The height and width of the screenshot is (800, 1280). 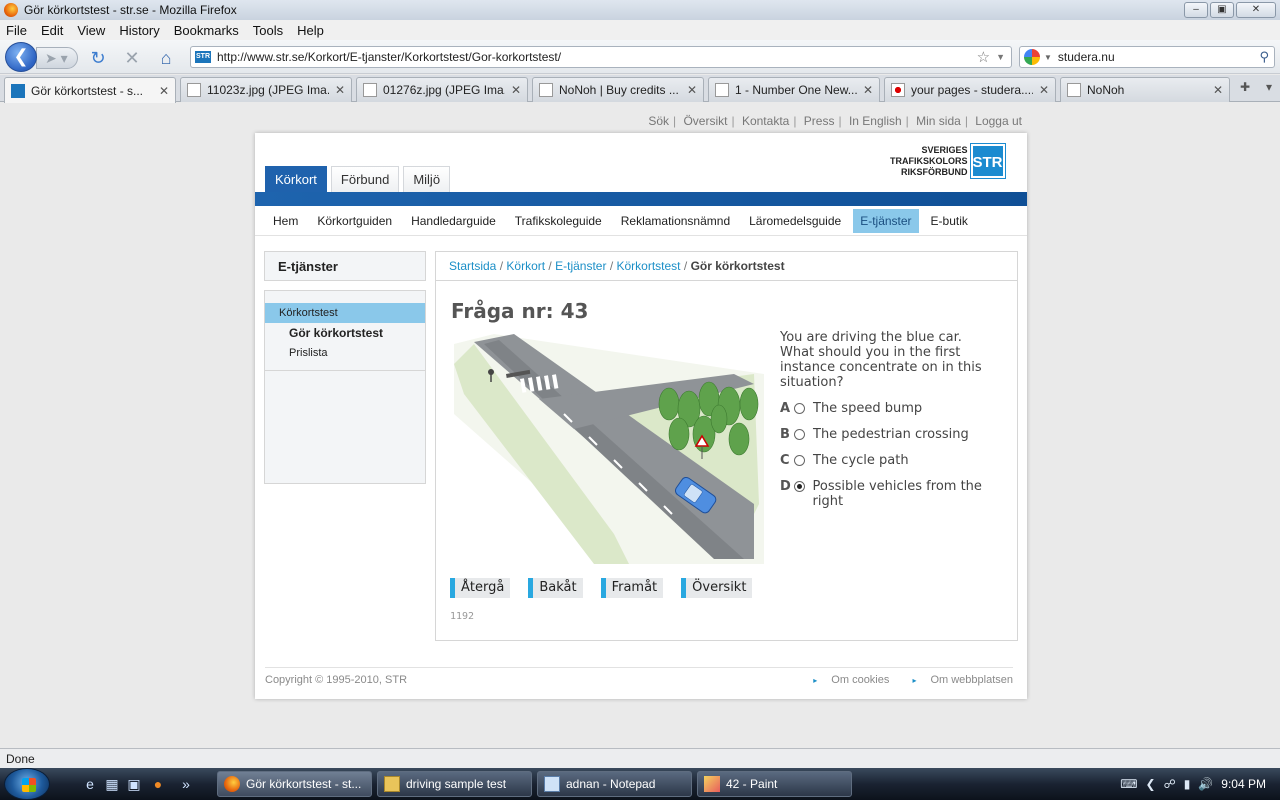 I want to click on tab-image-1: 11023z.jpg (JPEG Ima... ✕, so click(x=266, y=89).